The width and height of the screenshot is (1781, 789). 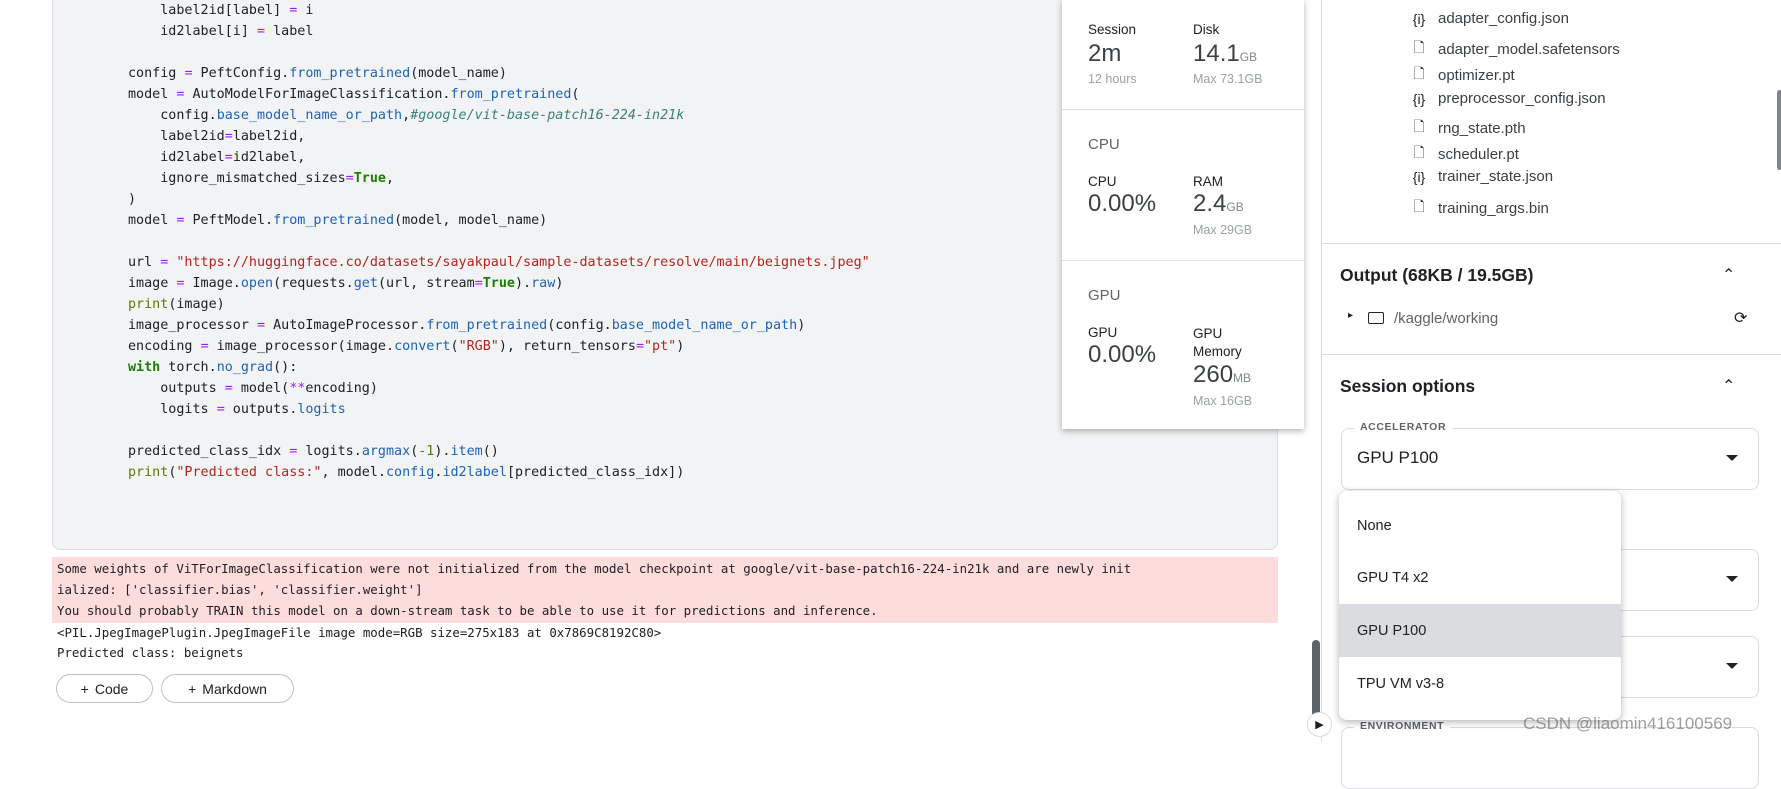 I want to click on code-token: model, so click(x=152, y=220).